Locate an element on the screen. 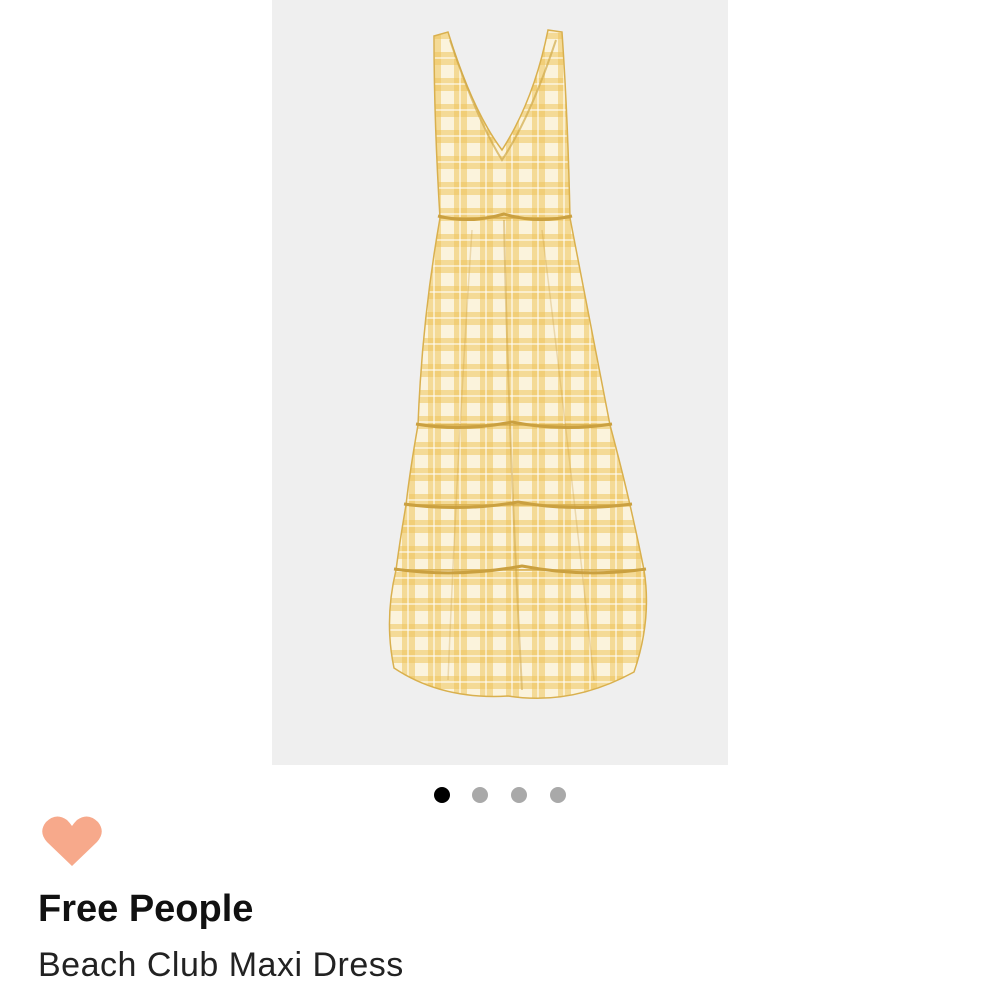  heart-icon is located at coordinates (72, 841).